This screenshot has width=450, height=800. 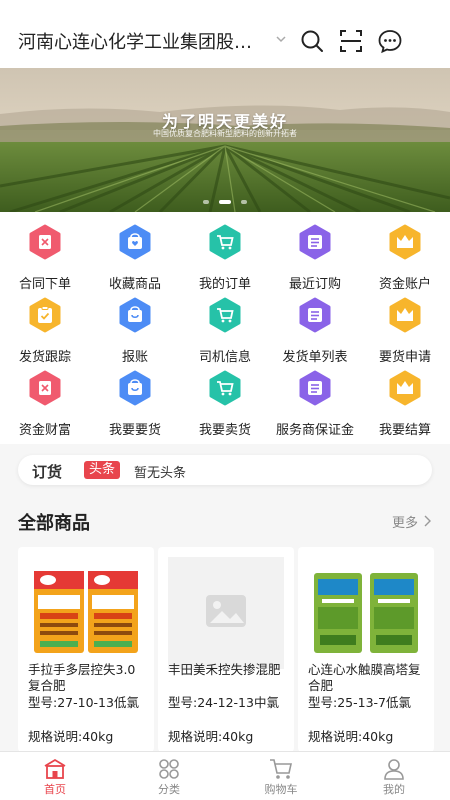 I want to click on grid-item: 合同下单, so click(x=45, y=252).